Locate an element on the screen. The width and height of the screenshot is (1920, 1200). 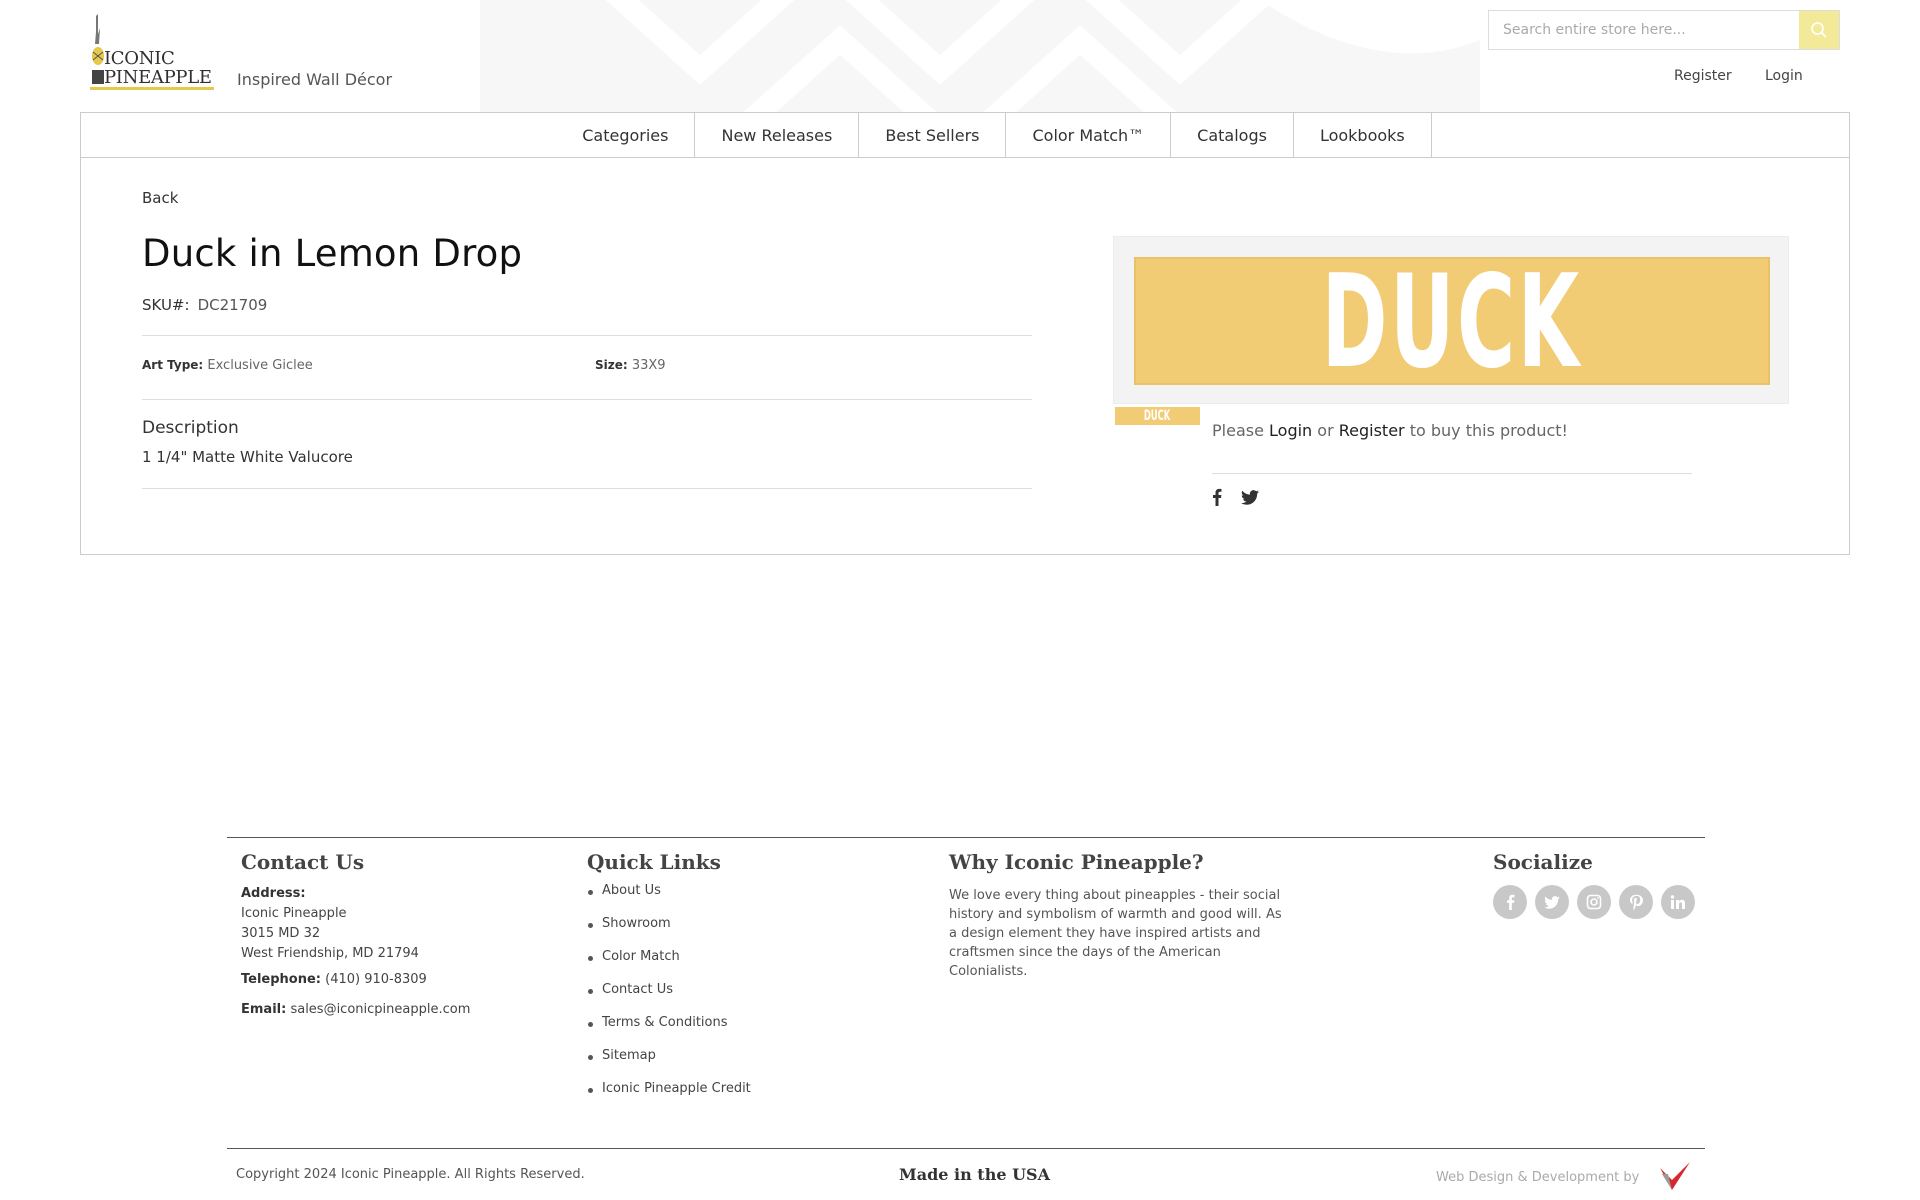
pinterest-icon is located at coordinates (1636, 902).